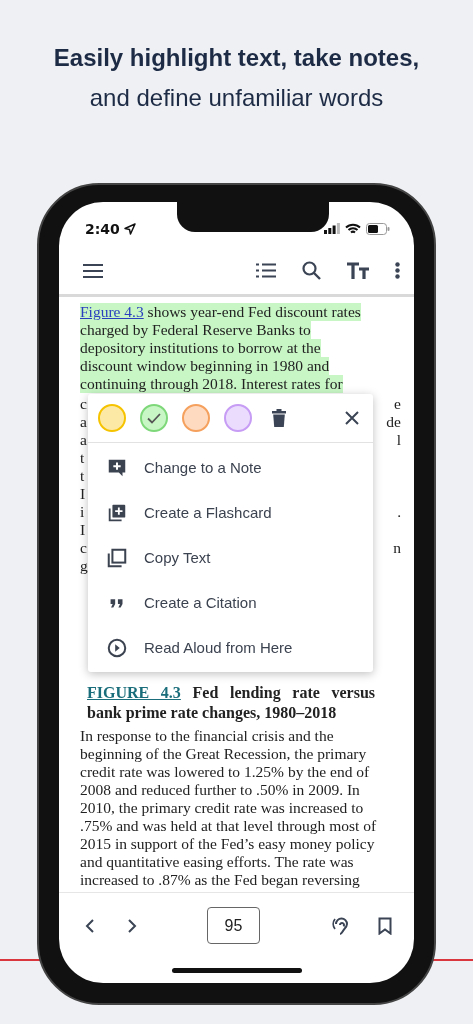  I want to click on text-fragment: g, so click(84, 566).